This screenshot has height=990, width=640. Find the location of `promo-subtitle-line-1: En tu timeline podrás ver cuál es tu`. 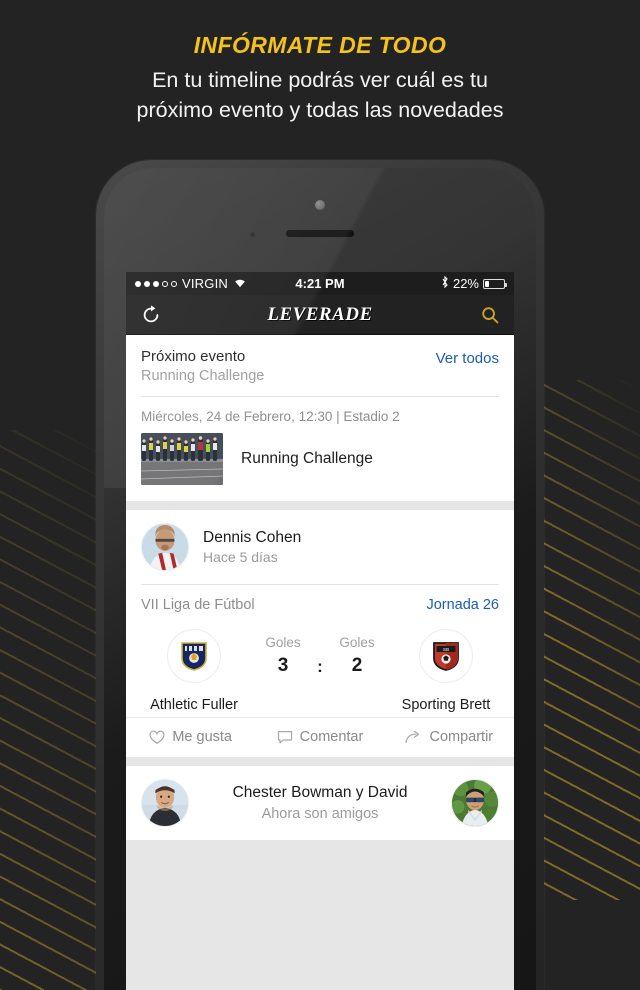

promo-subtitle-line-1: En tu timeline podrás ver cuál es tu is located at coordinates (320, 80).